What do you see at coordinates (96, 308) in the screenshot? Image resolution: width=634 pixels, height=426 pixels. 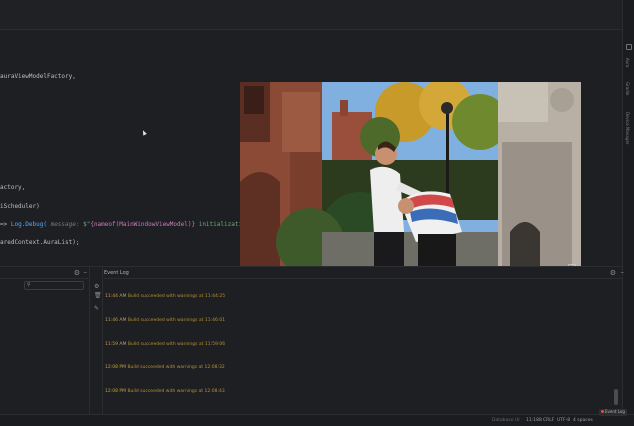 I see `pin-icon: ✎` at bounding box center [96, 308].